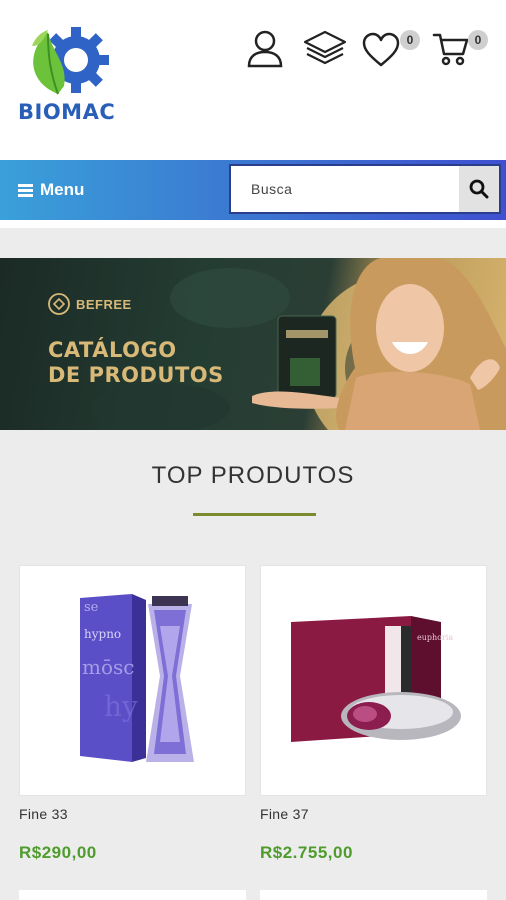  What do you see at coordinates (136, 375) in the screenshot?
I see `banner-title-line2: DE PRODUTOS` at bounding box center [136, 375].